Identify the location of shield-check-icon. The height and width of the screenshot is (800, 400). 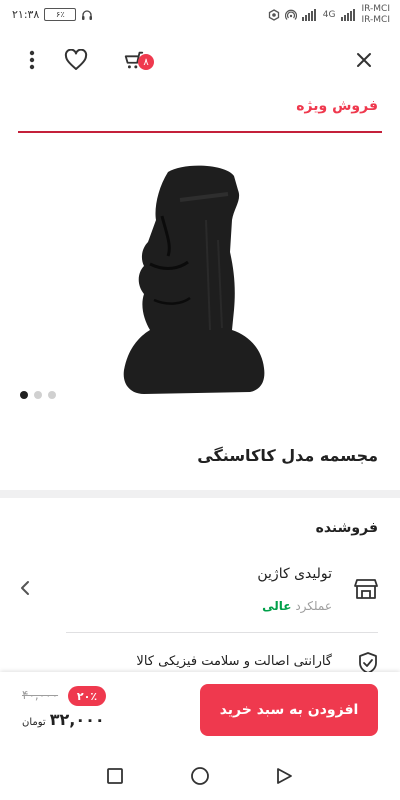
(368, 663).